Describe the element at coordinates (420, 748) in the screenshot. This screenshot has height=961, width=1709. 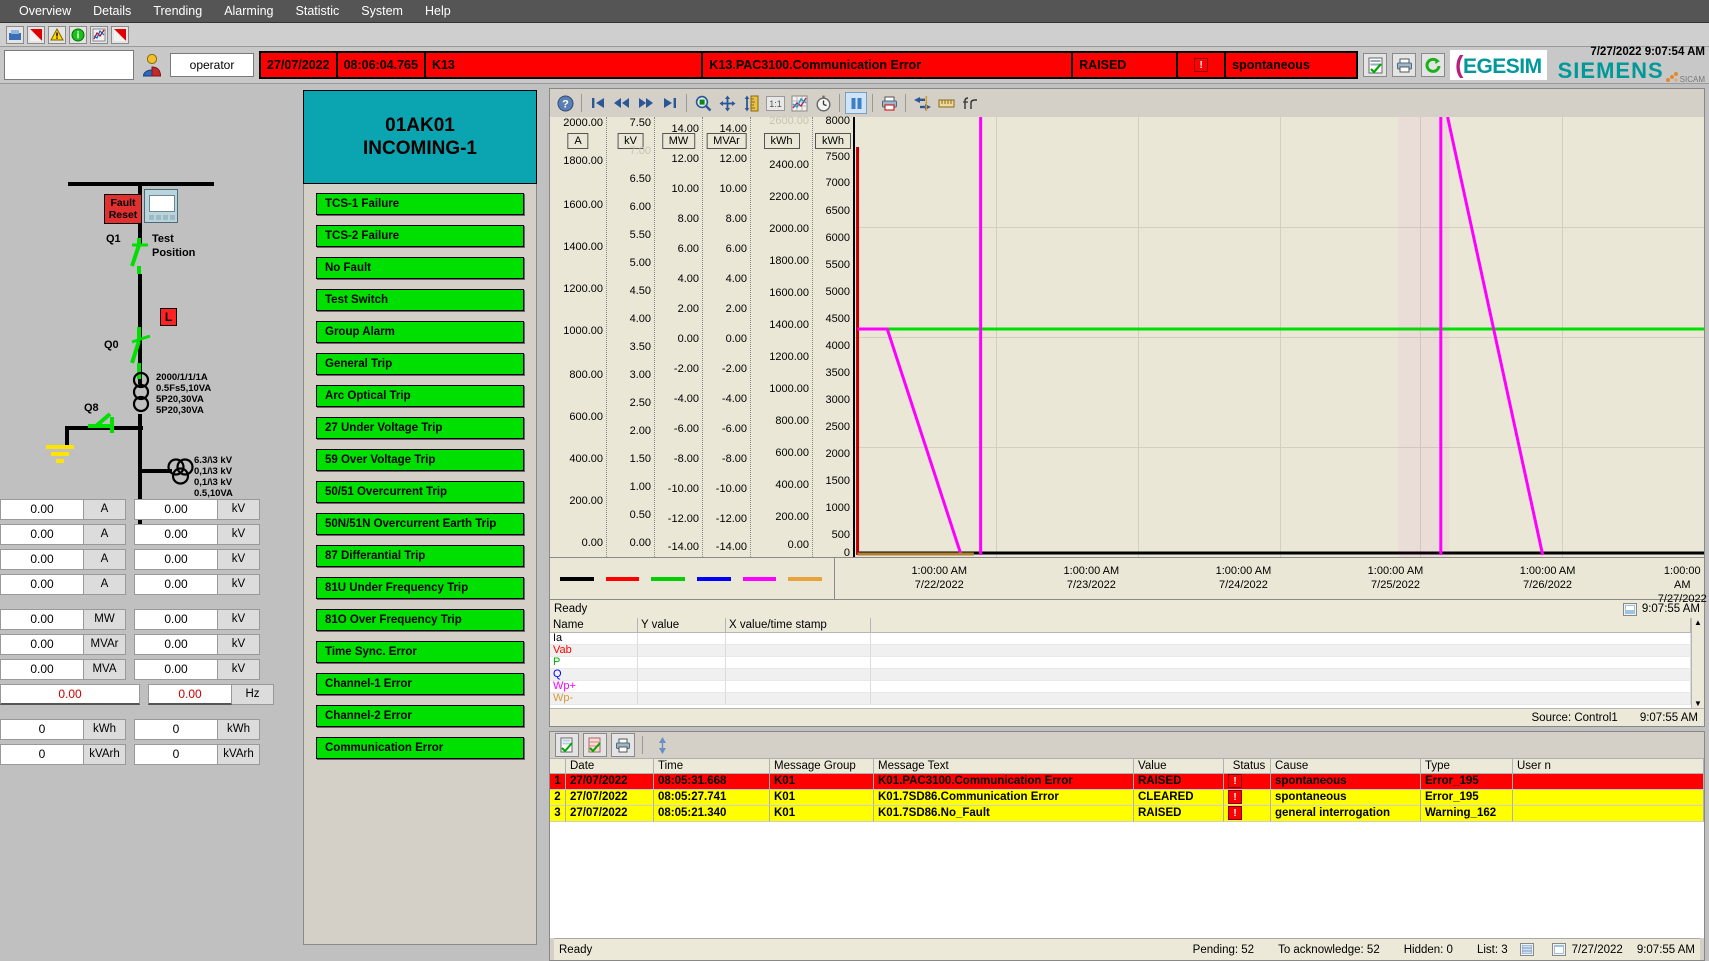
I see `signal-communication-error: Communication Error` at that location.